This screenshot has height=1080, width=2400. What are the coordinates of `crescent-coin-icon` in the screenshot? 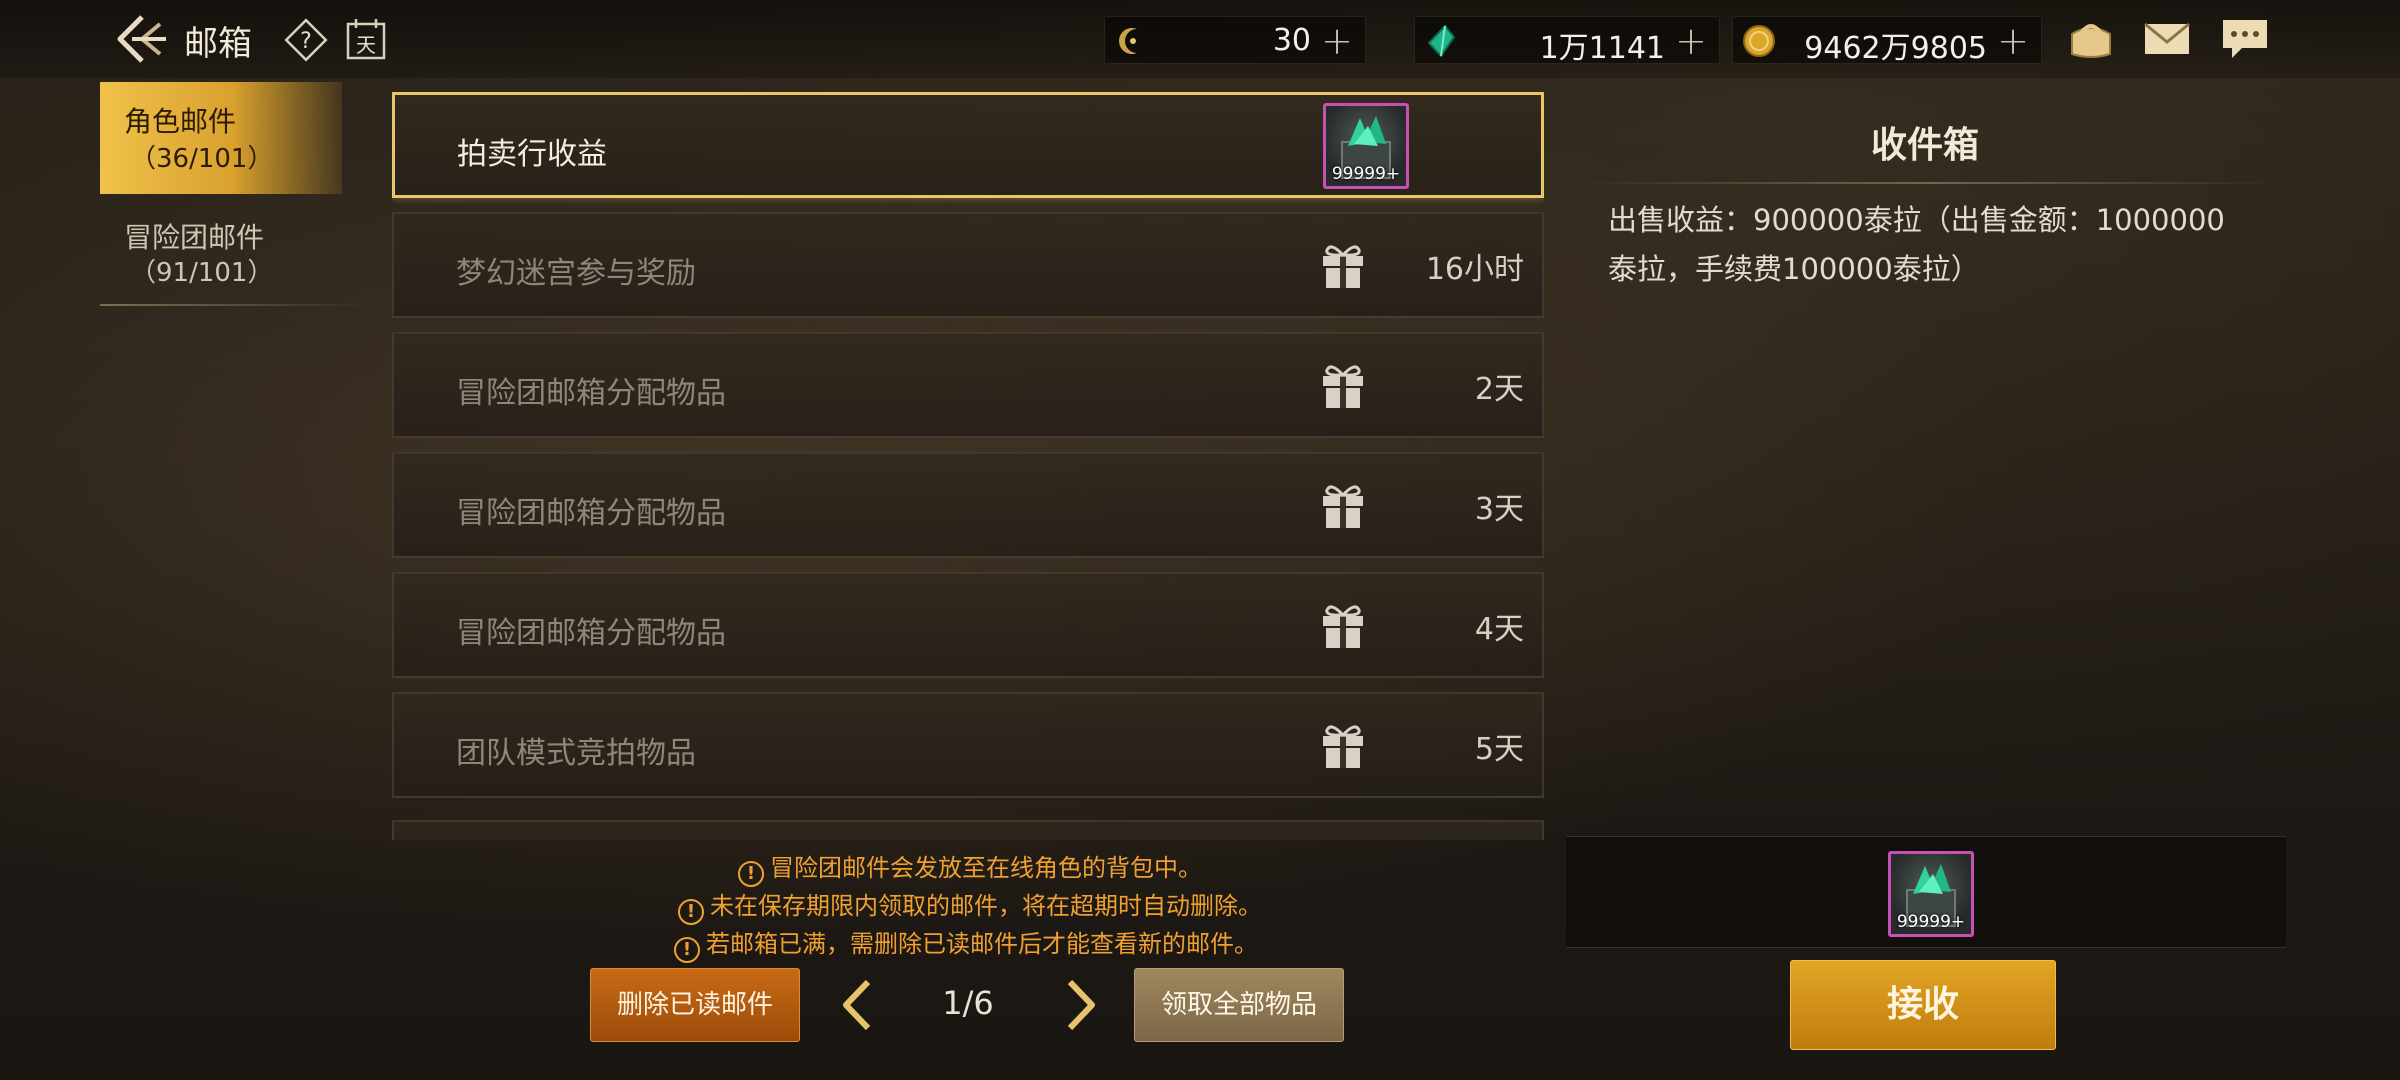 It's located at (1131, 41).